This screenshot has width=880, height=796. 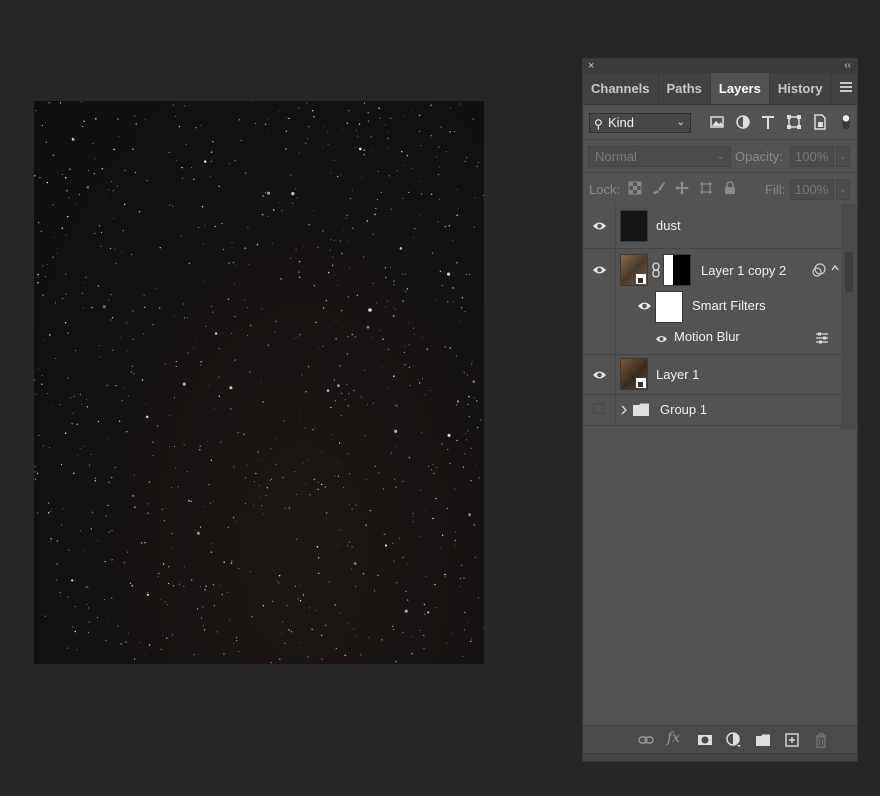 What do you see at coordinates (677, 270) in the screenshot?
I see `layer-mask-thumbnail` at bounding box center [677, 270].